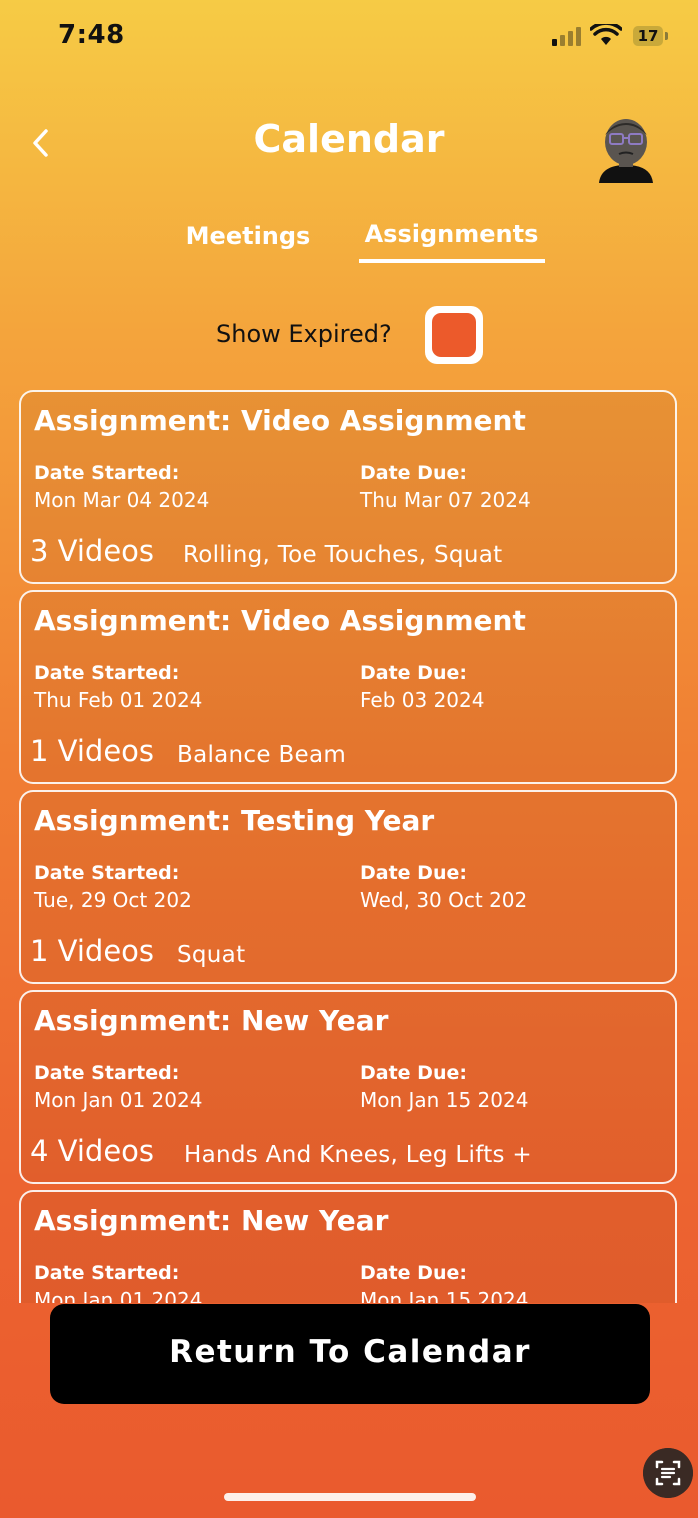  Describe the element at coordinates (350, 1354) in the screenshot. I see `return-to-calendar-button: Return To Calendar` at that location.